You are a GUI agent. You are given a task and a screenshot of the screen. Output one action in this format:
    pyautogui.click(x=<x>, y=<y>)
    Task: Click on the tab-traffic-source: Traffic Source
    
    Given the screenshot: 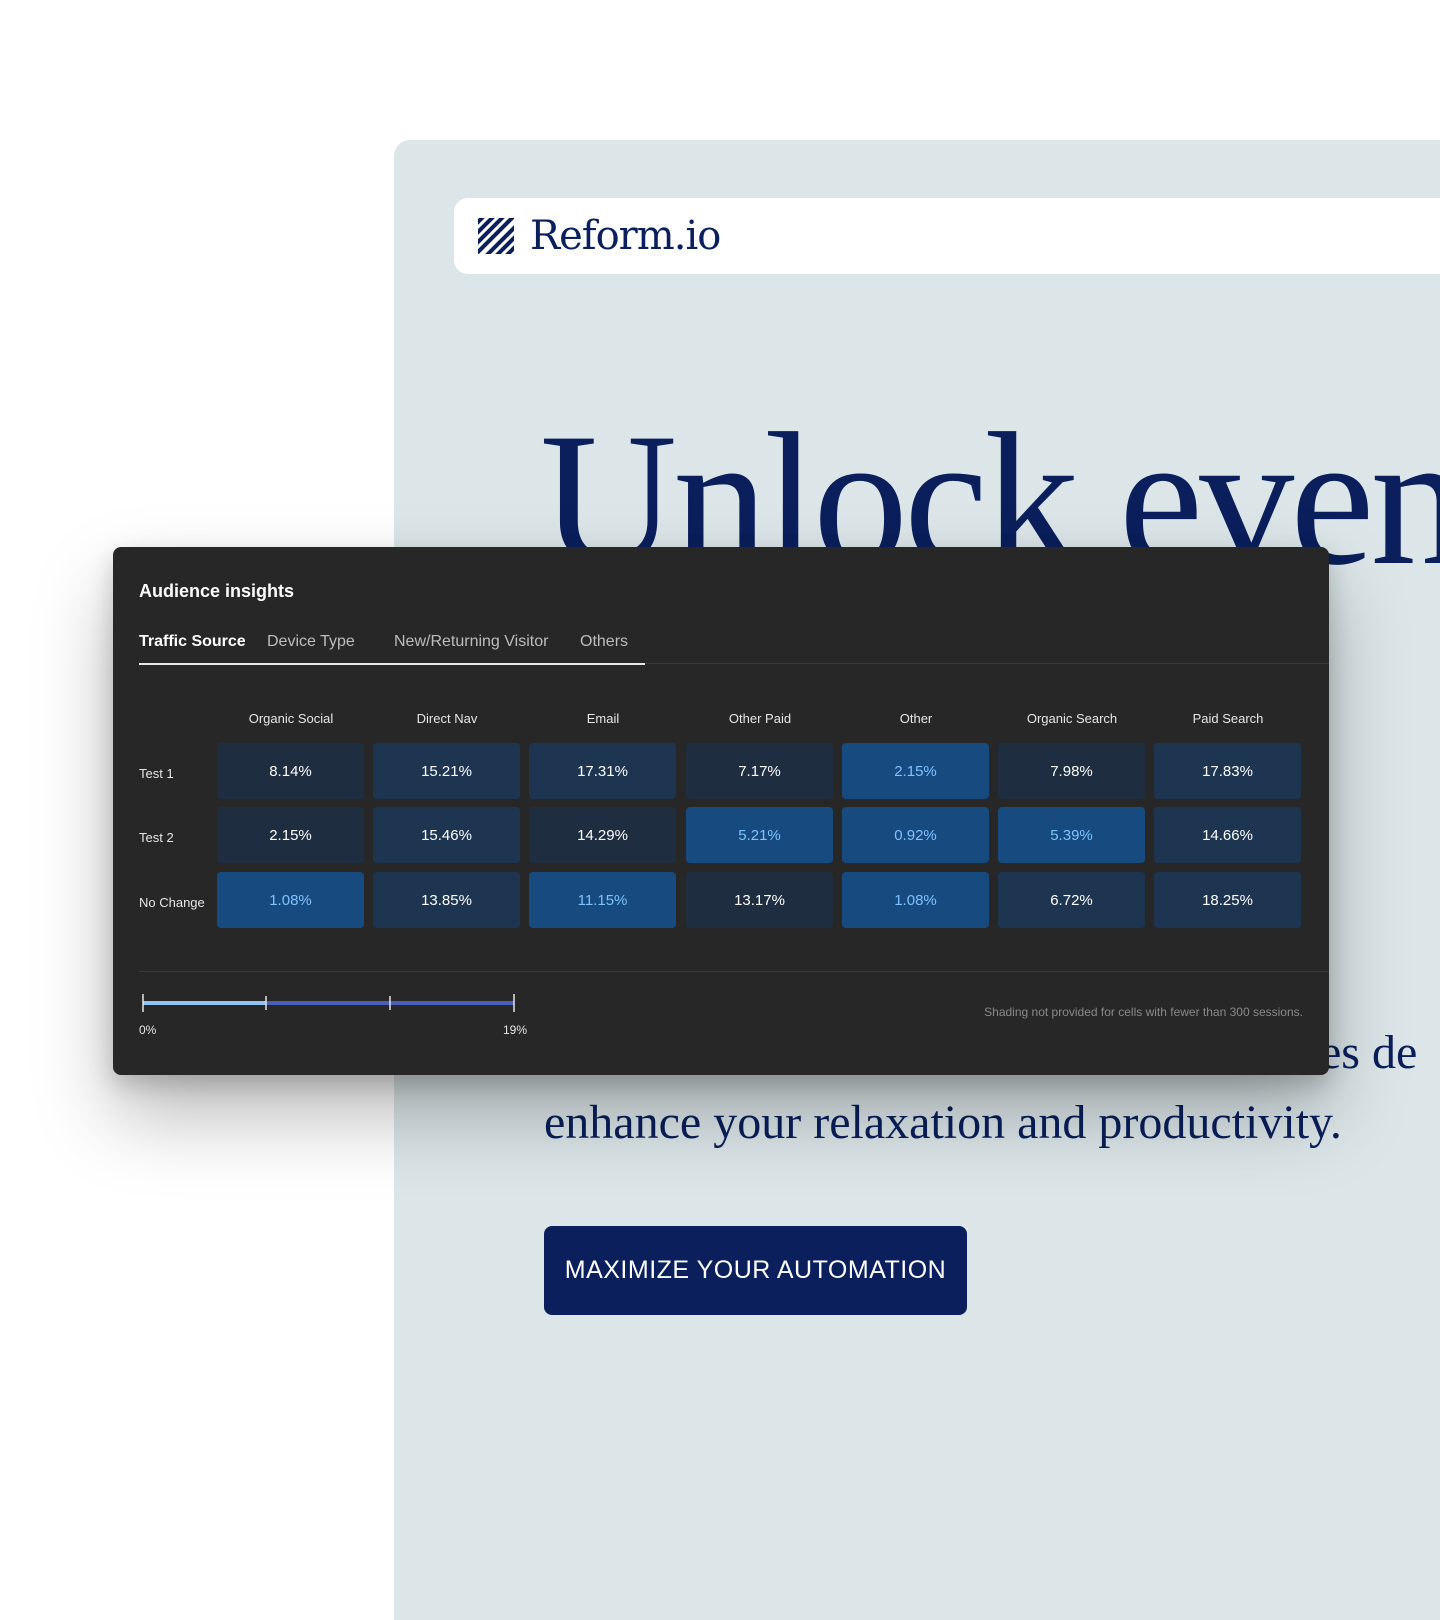 What is the action you would take?
    pyautogui.click(x=192, y=642)
    